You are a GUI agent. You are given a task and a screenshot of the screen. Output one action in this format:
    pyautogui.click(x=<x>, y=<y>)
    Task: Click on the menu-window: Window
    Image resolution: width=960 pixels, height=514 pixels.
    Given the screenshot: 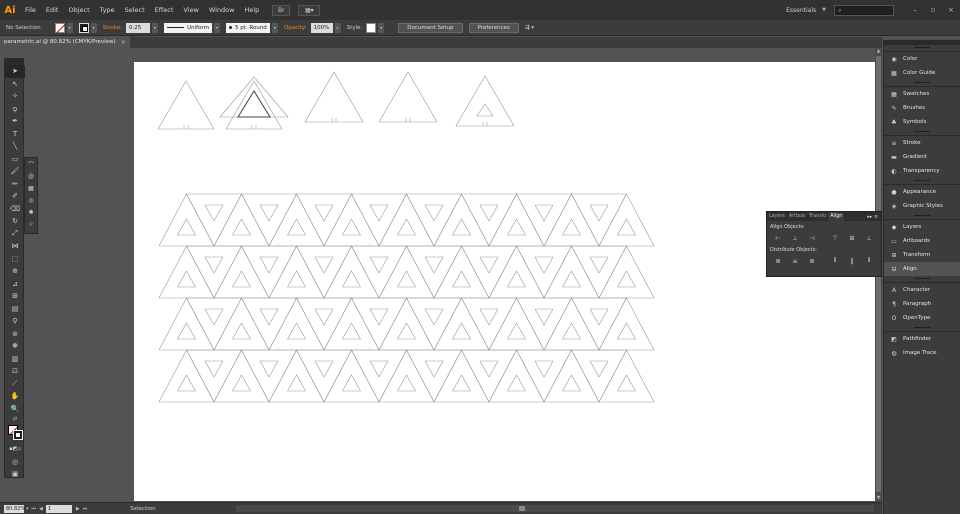 What is the action you would take?
    pyautogui.click(x=222, y=10)
    